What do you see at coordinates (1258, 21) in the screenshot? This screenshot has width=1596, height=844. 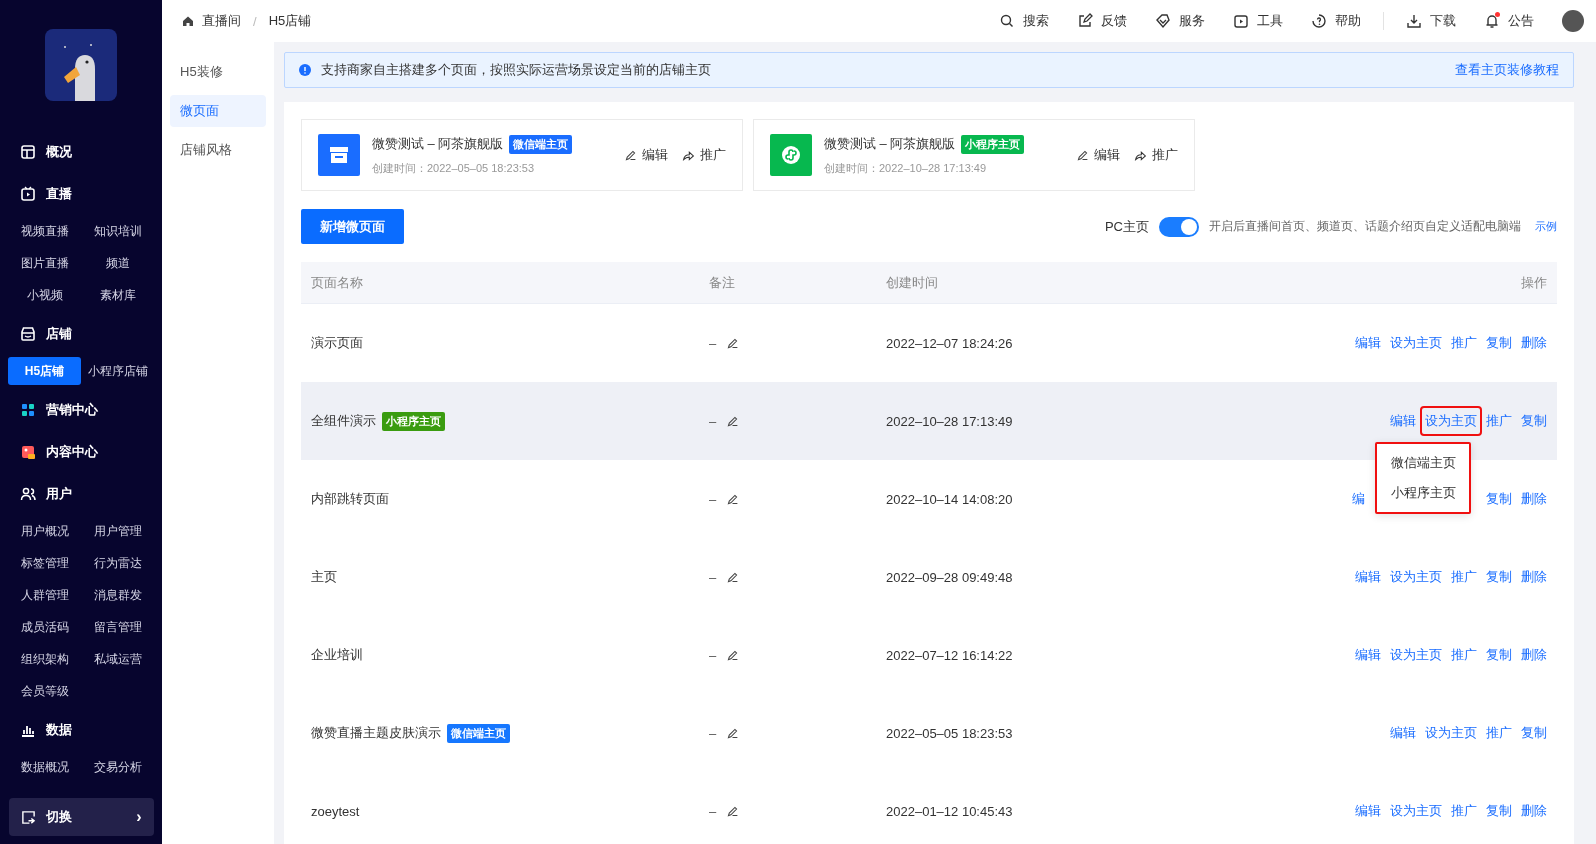 I see `toolbar-button: 工具` at bounding box center [1258, 21].